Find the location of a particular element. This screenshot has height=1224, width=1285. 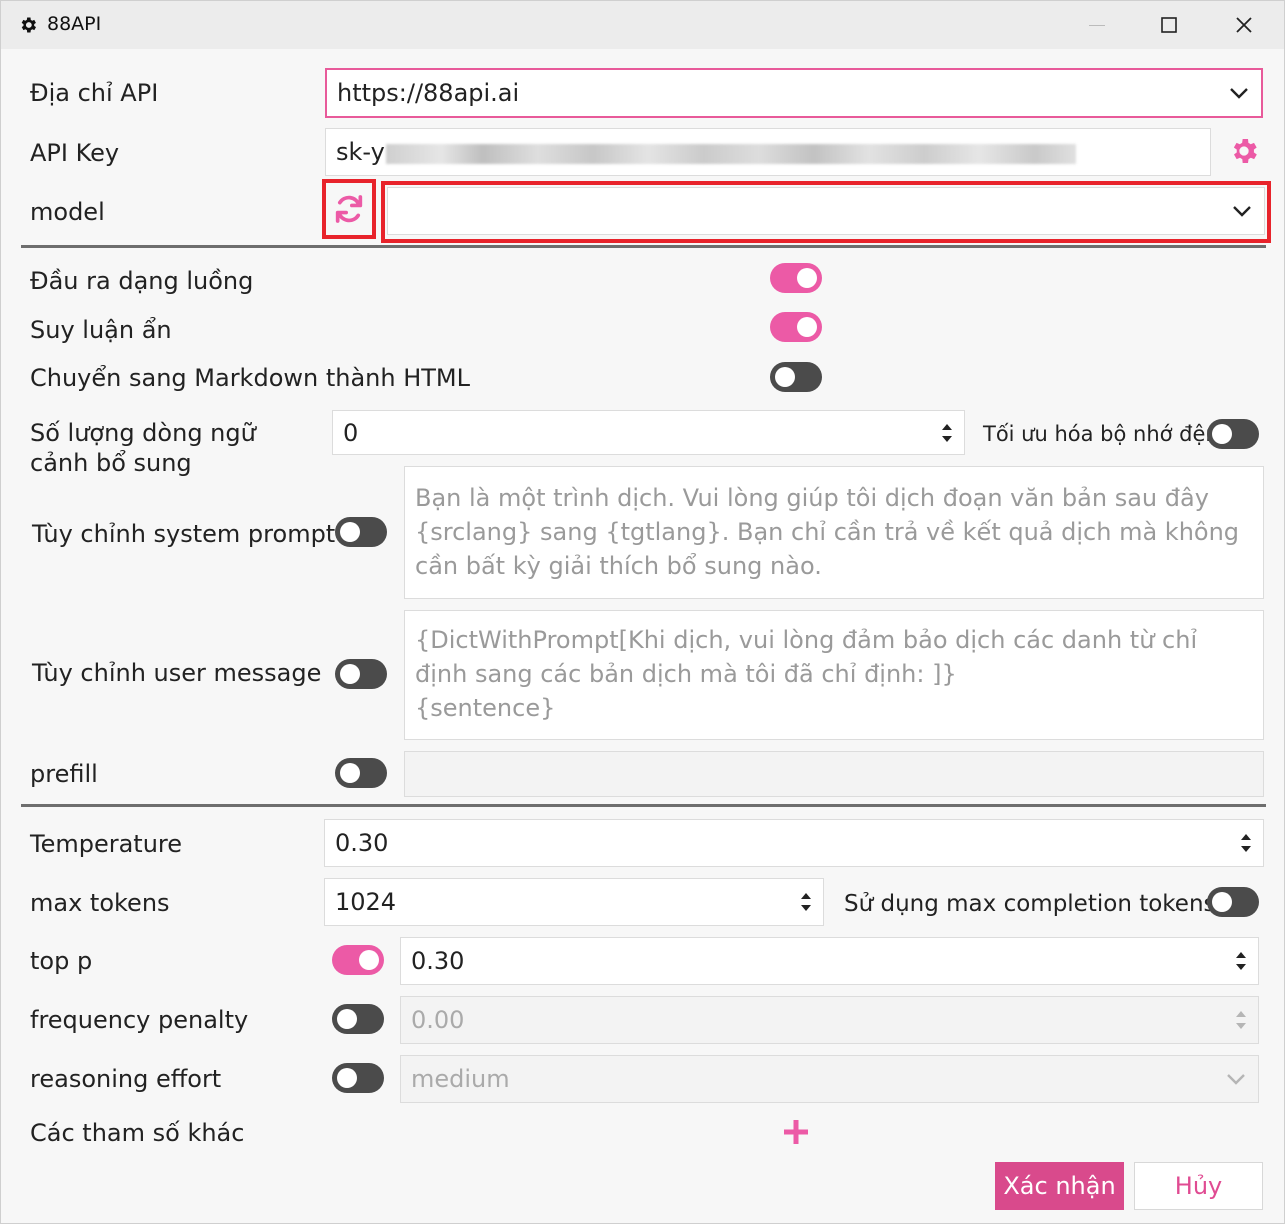

context-lines-value: 0 is located at coordinates (351, 432).